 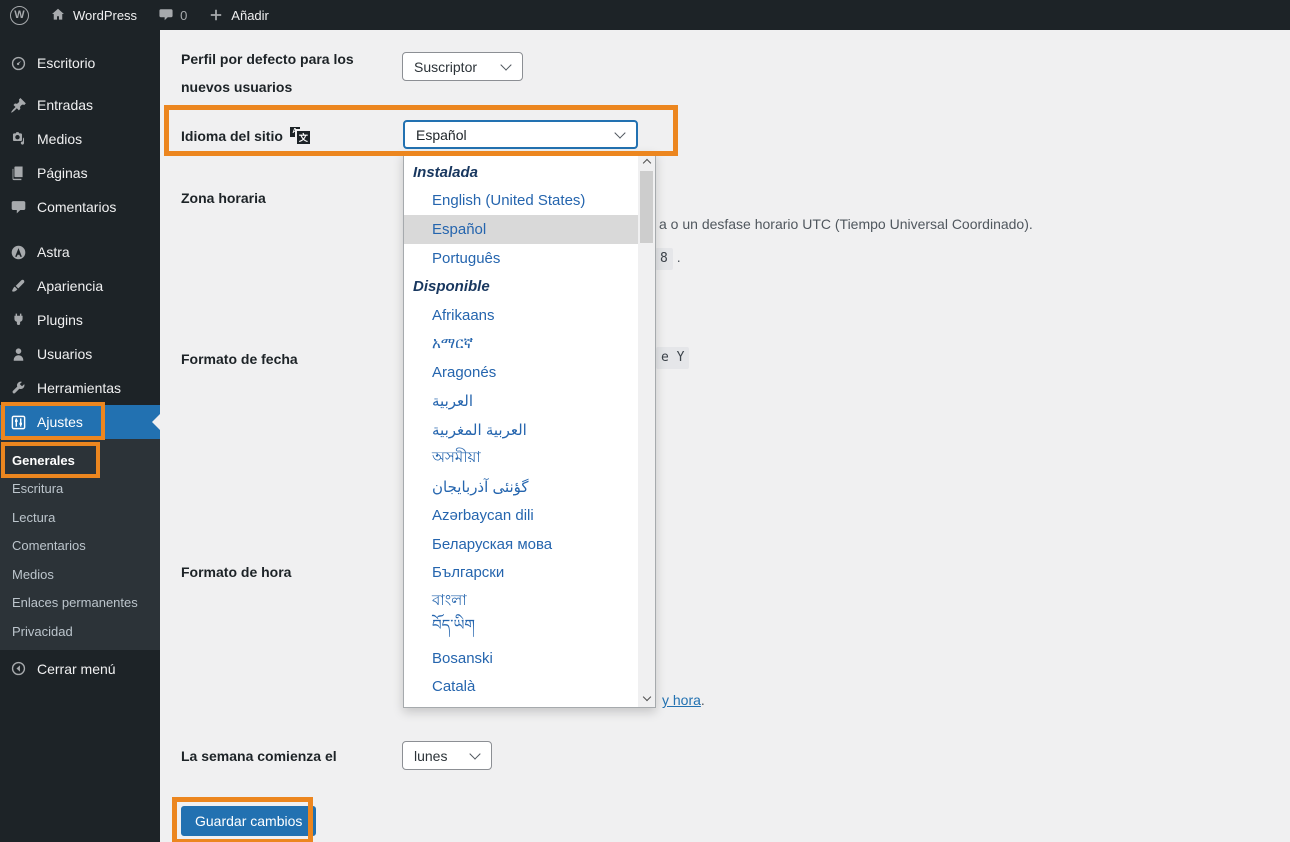 I want to click on scroll-up-icon, so click(x=646, y=161).